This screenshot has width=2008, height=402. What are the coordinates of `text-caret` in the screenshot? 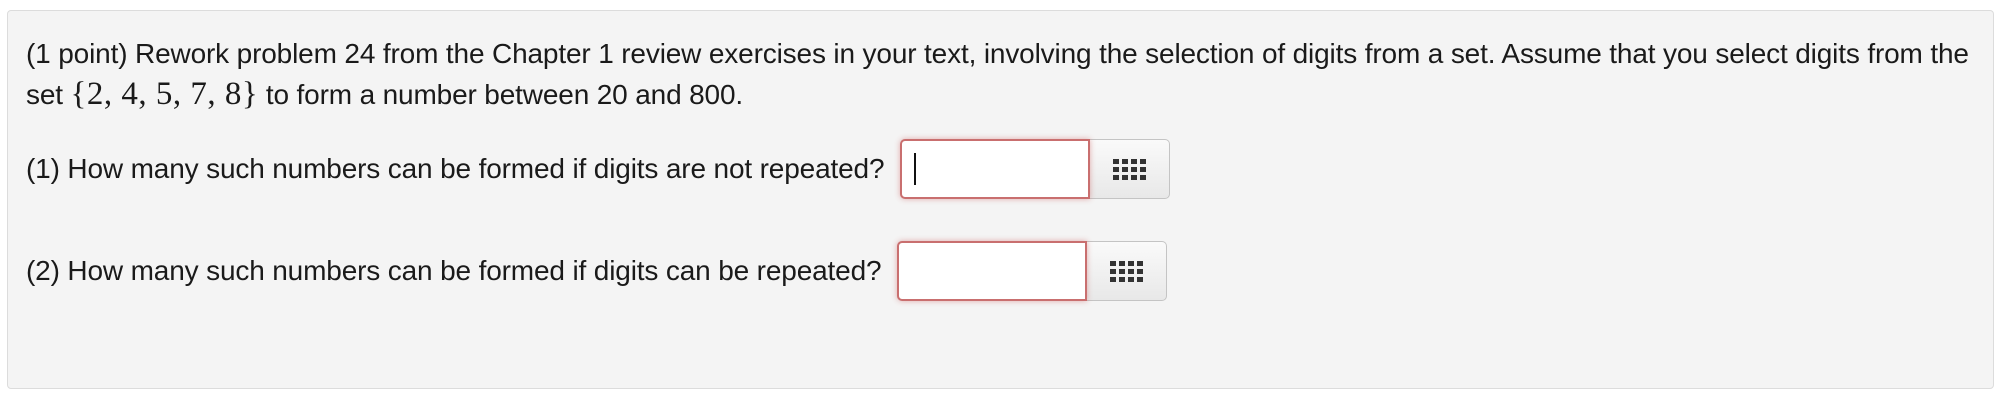 It's located at (915, 169).